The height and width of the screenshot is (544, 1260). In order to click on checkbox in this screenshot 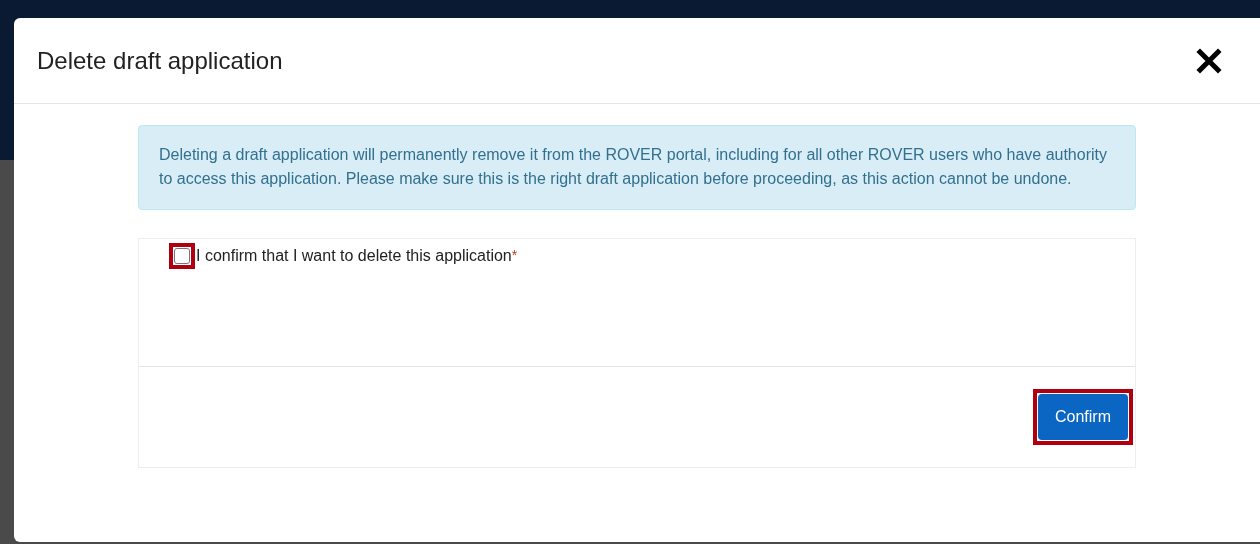, I will do `click(182, 256)`.